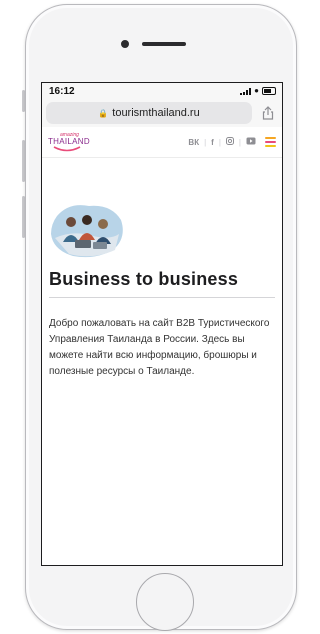 This screenshot has height=634, width=320. I want to click on site-logo: amazing THAILAND, so click(69, 142).